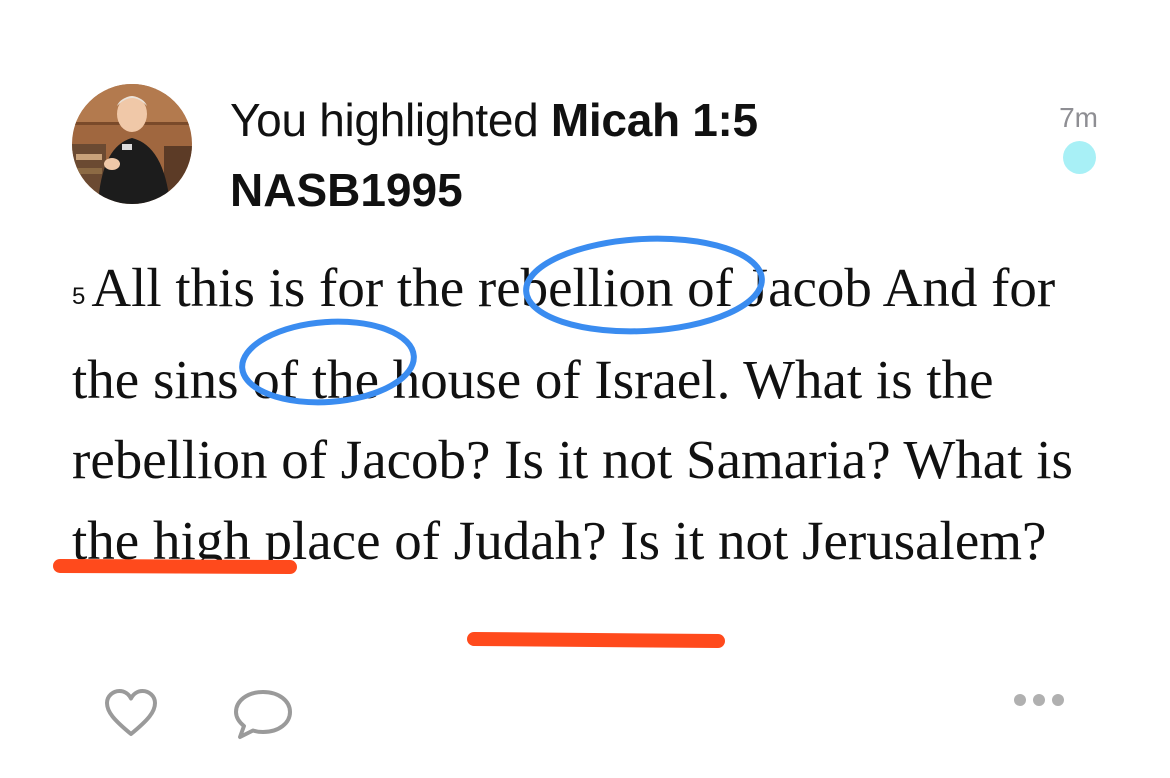 The width and height of the screenshot is (1170, 778). I want to click on avatar, so click(132, 144).